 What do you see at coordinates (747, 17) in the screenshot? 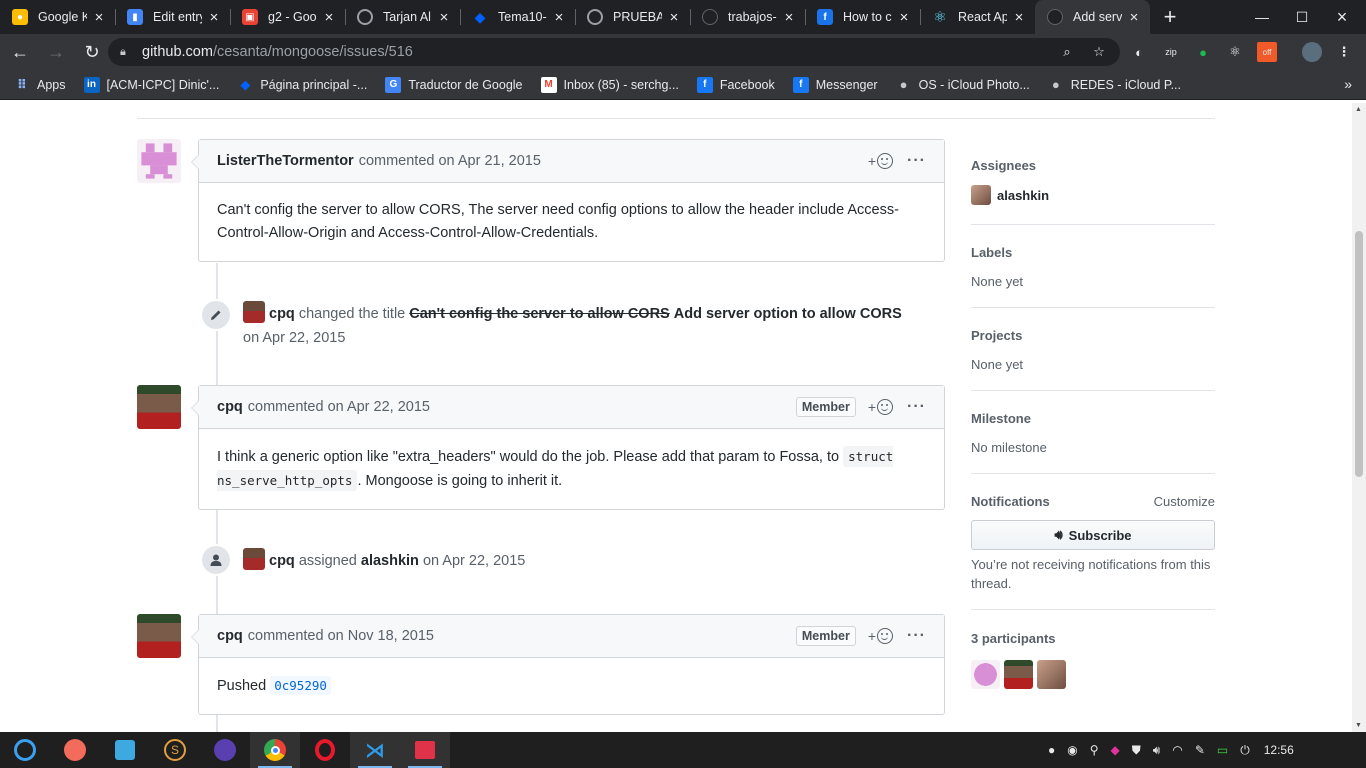
I see `browser-tab: trabajos- ×` at bounding box center [747, 17].